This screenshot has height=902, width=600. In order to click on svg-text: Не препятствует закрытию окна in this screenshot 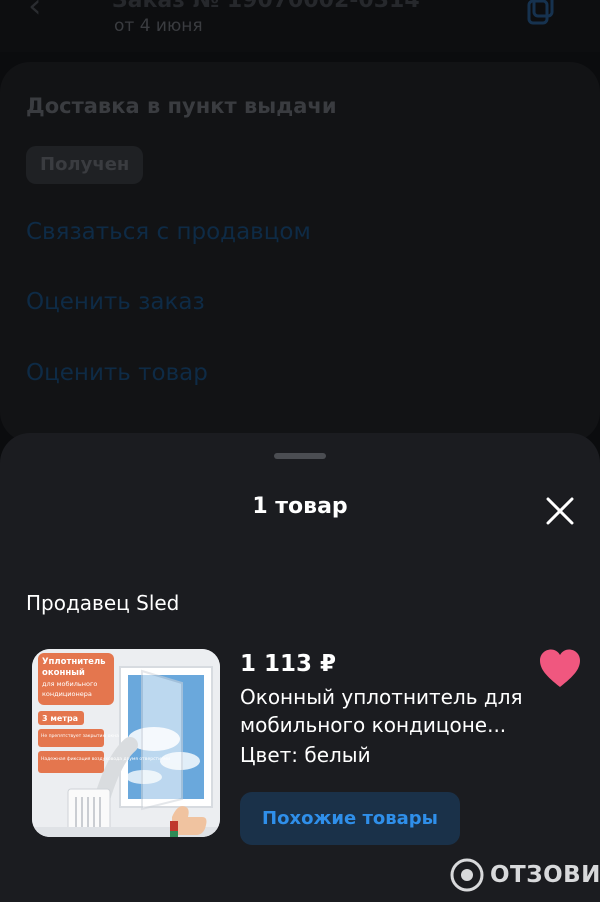, I will do `click(80, 736)`.